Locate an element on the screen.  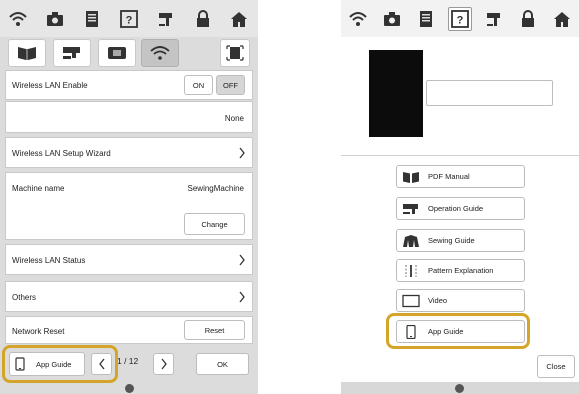
page-indicator: 1 / 12 is located at coordinates (128, 361).